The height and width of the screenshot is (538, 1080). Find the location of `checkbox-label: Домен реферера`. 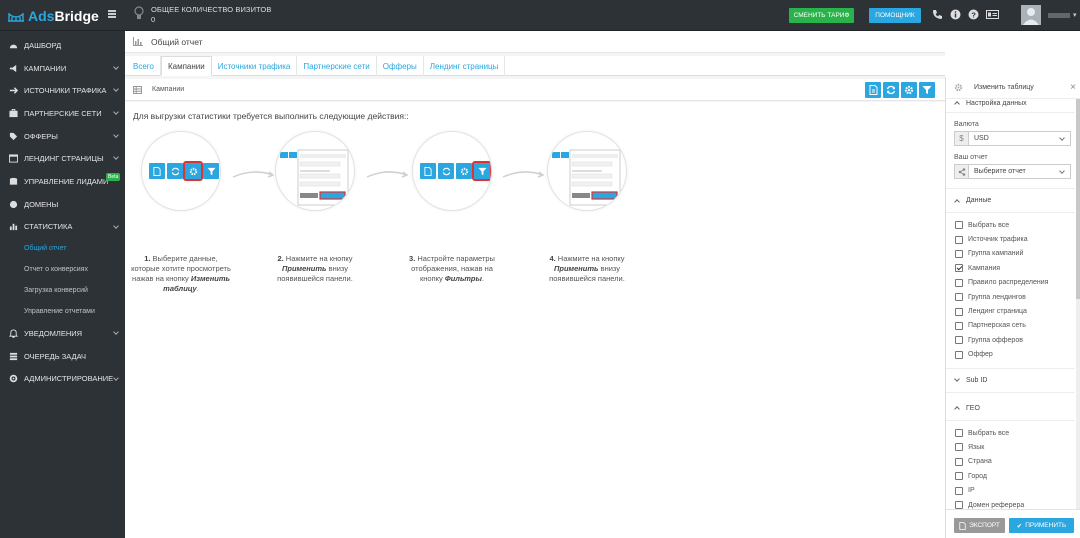

checkbox-label: Домен реферера is located at coordinates (996, 505).